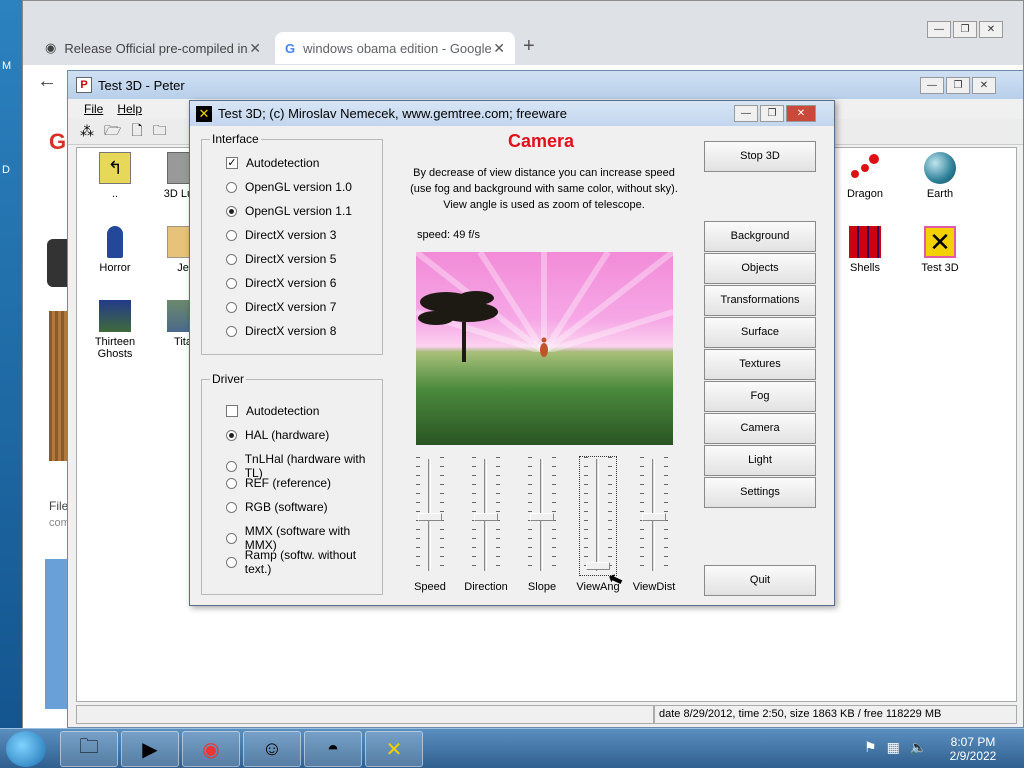  I want to click on interface-option: OpenGL version 1.0, so click(289, 187).